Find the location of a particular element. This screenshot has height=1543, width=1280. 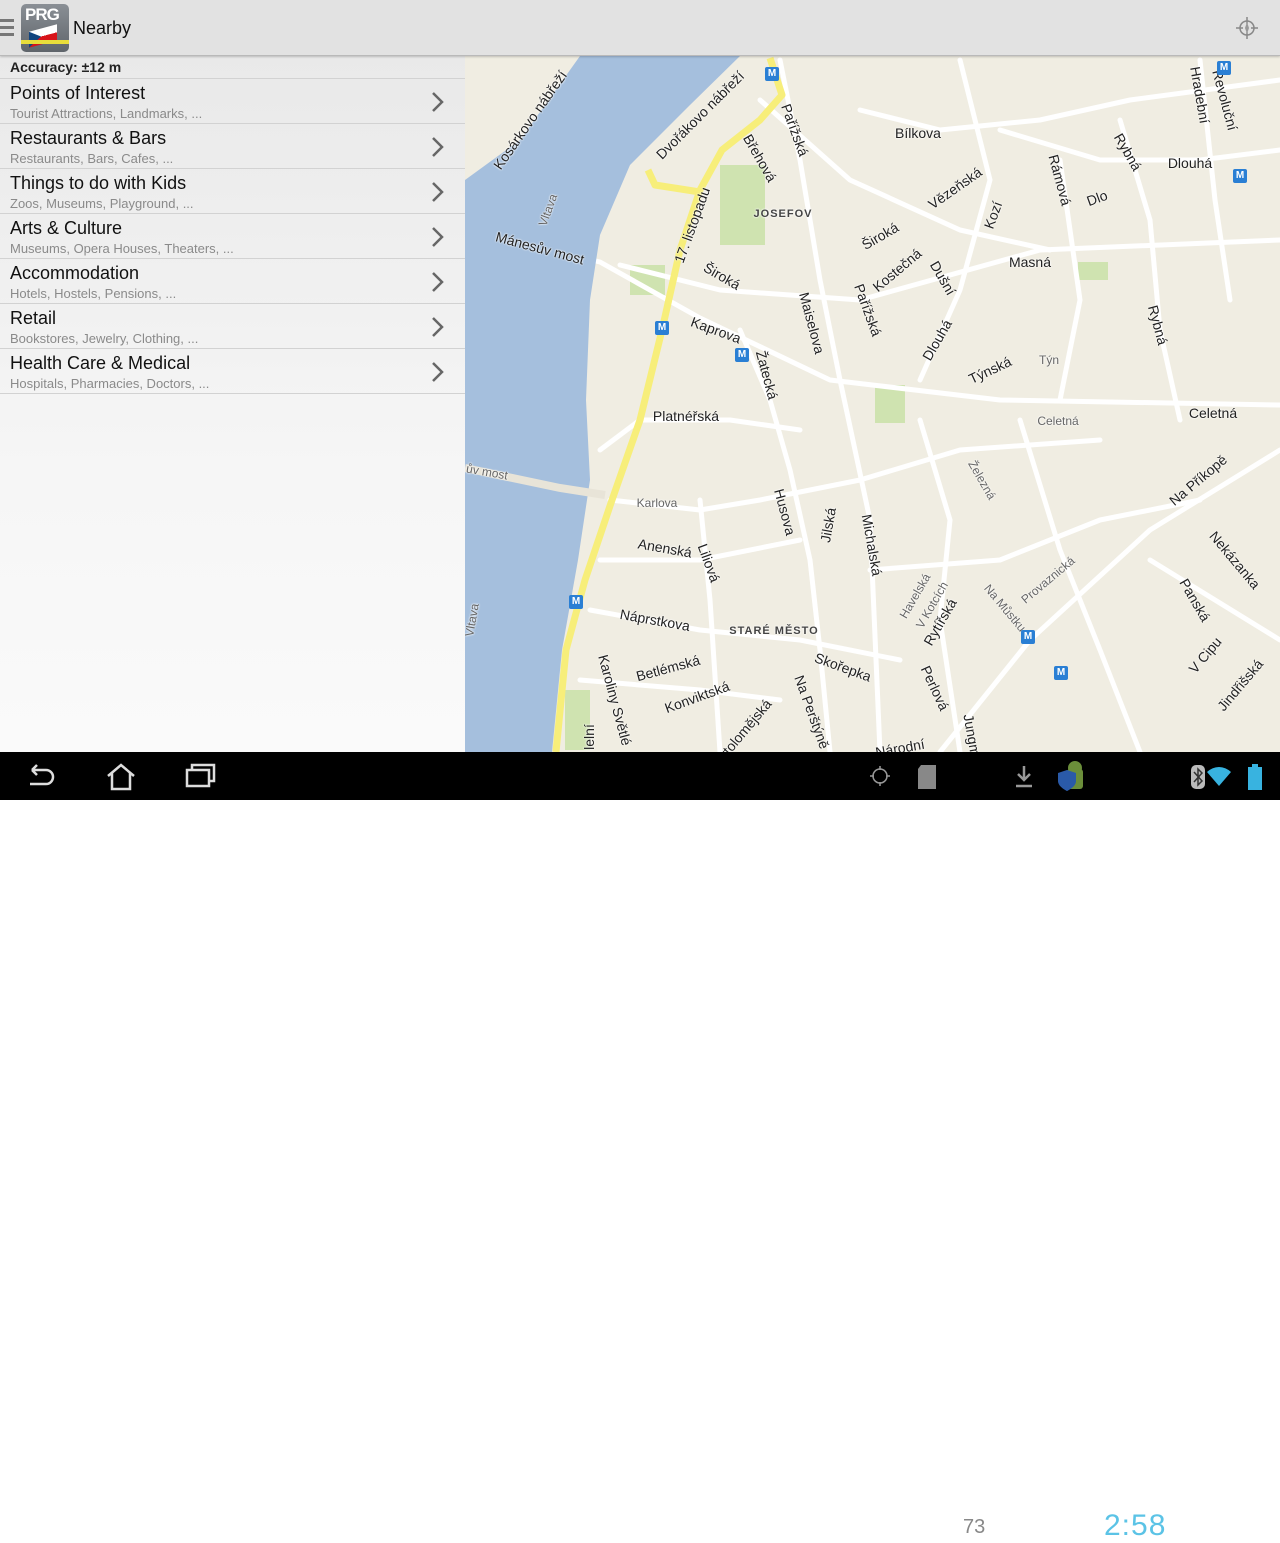

category-title: Retail is located at coordinates (33, 318).